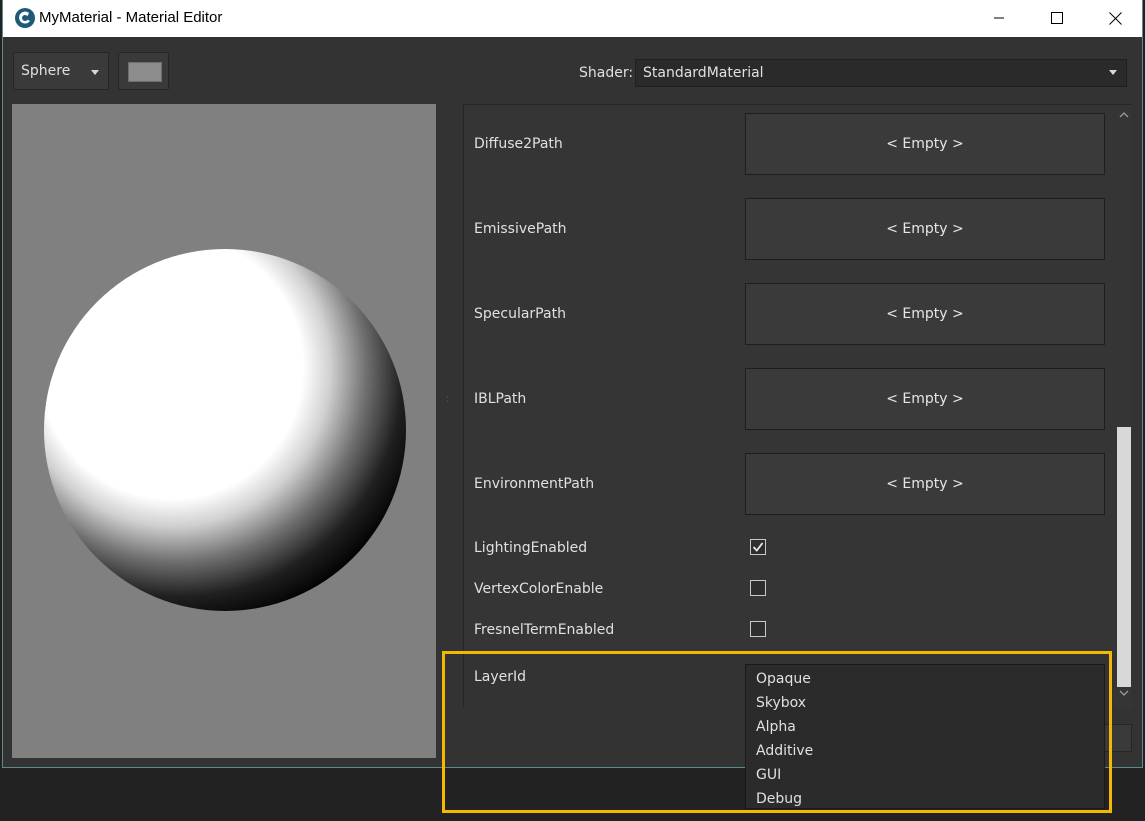 The height and width of the screenshot is (821, 1145). Describe the element at coordinates (520, 229) in the screenshot. I see `prop-label-emissivepath: EmissivePath` at that location.